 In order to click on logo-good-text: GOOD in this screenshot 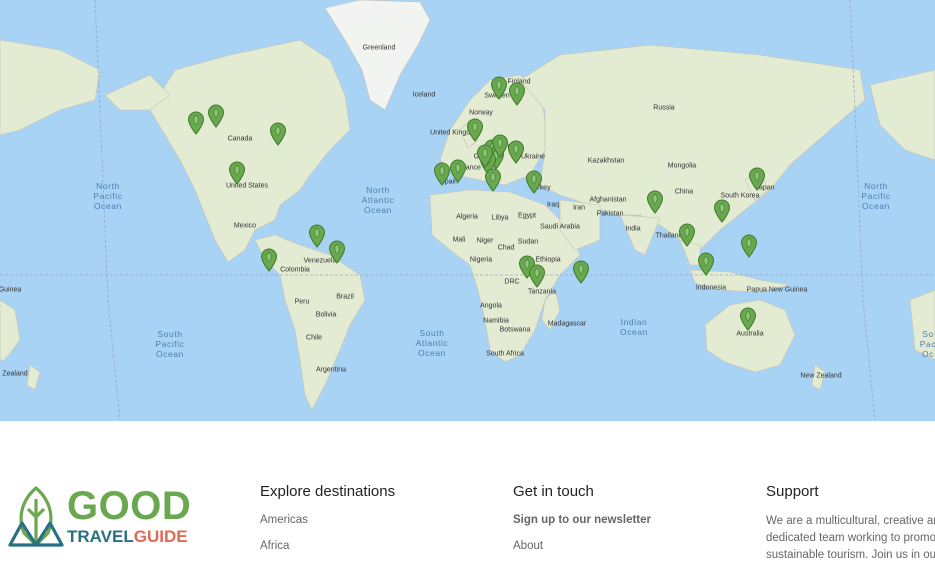, I will do `click(129, 506)`.